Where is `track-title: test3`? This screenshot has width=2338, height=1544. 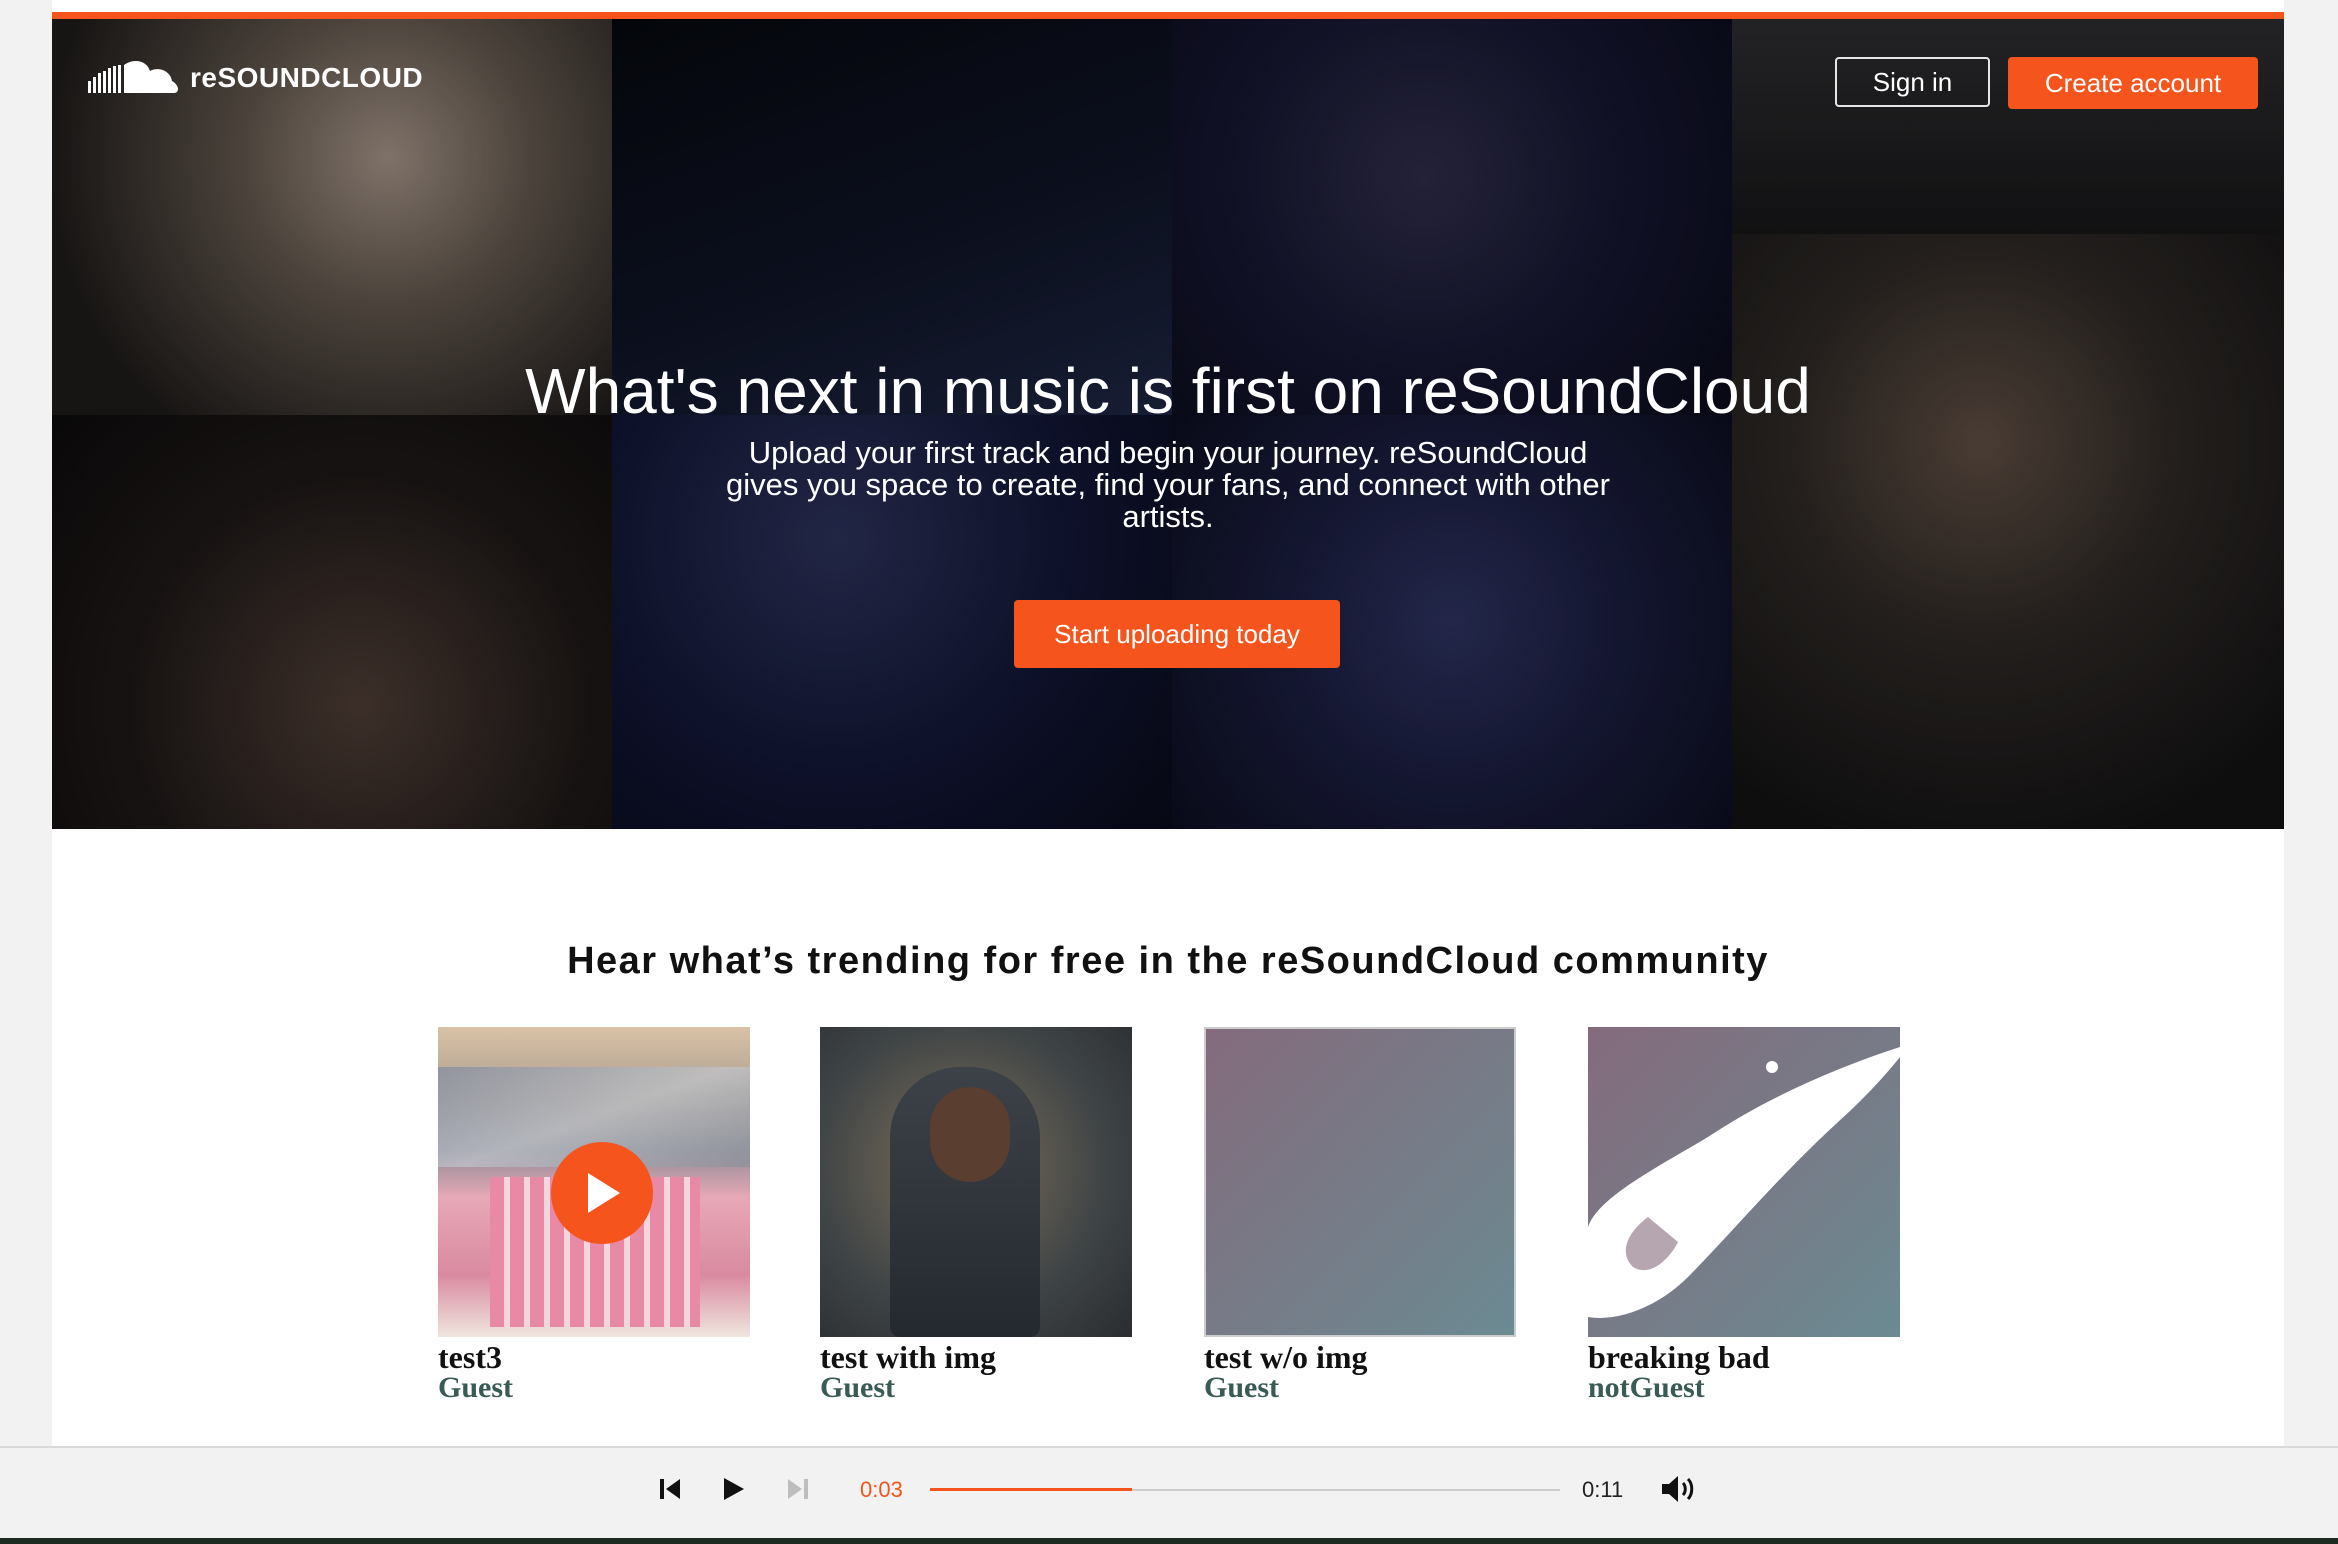 track-title: test3 is located at coordinates (594, 1357).